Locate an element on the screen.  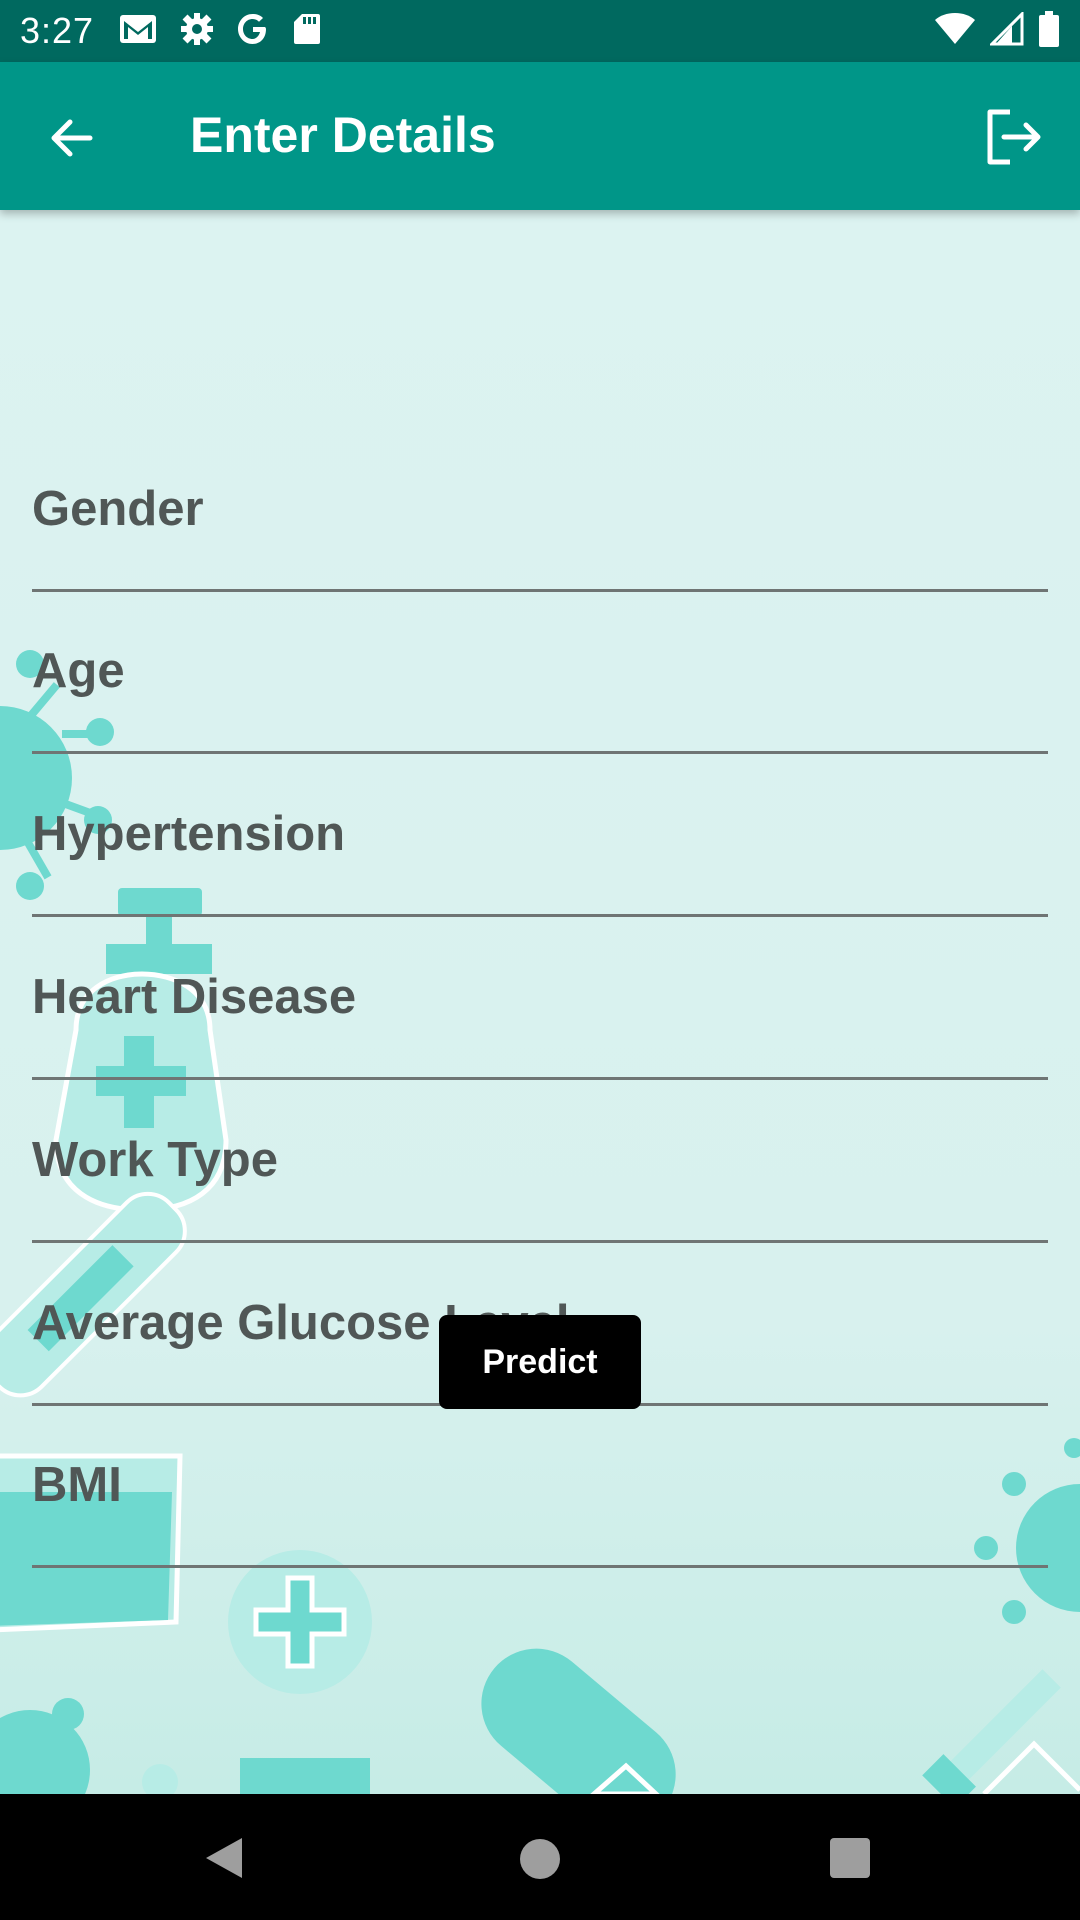
bmi-label: BMI is located at coordinates (77, 1485).